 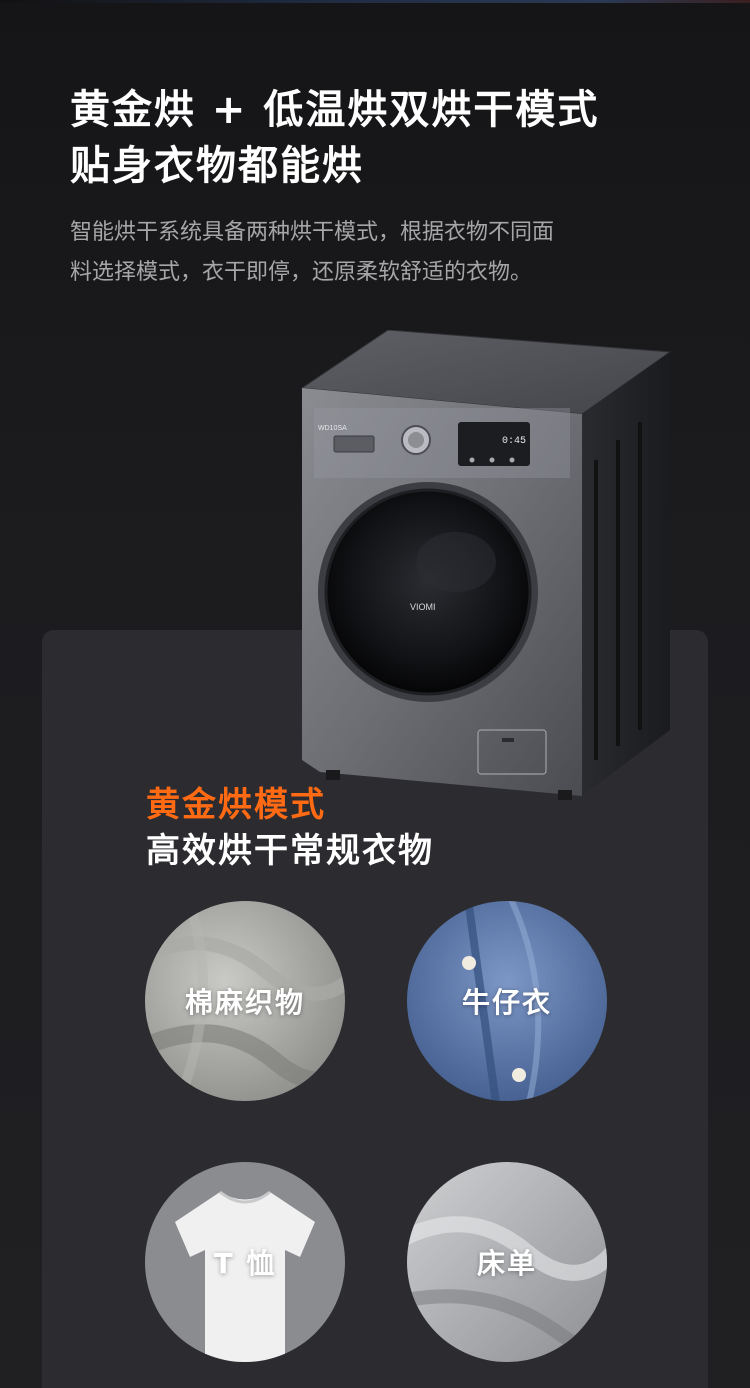 What do you see at coordinates (236, 805) in the screenshot?
I see `mode-title: 黄金烘模式` at bounding box center [236, 805].